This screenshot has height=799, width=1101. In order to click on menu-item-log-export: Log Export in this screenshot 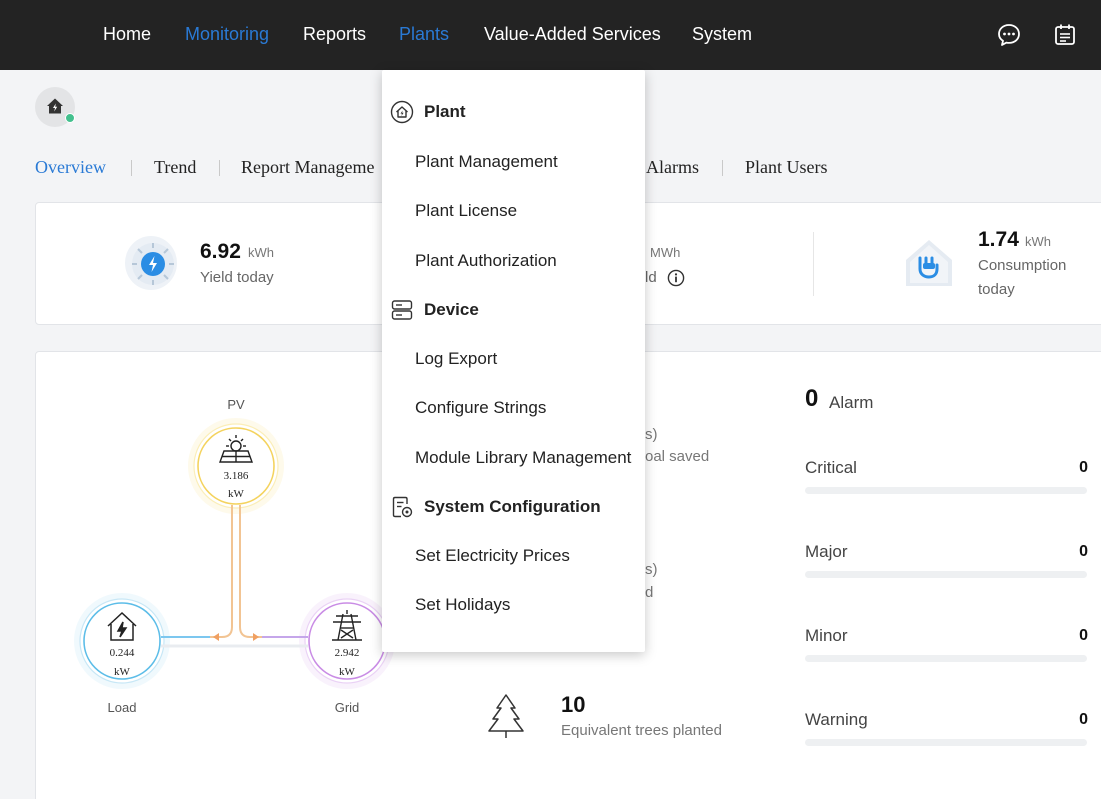, I will do `click(456, 359)`.